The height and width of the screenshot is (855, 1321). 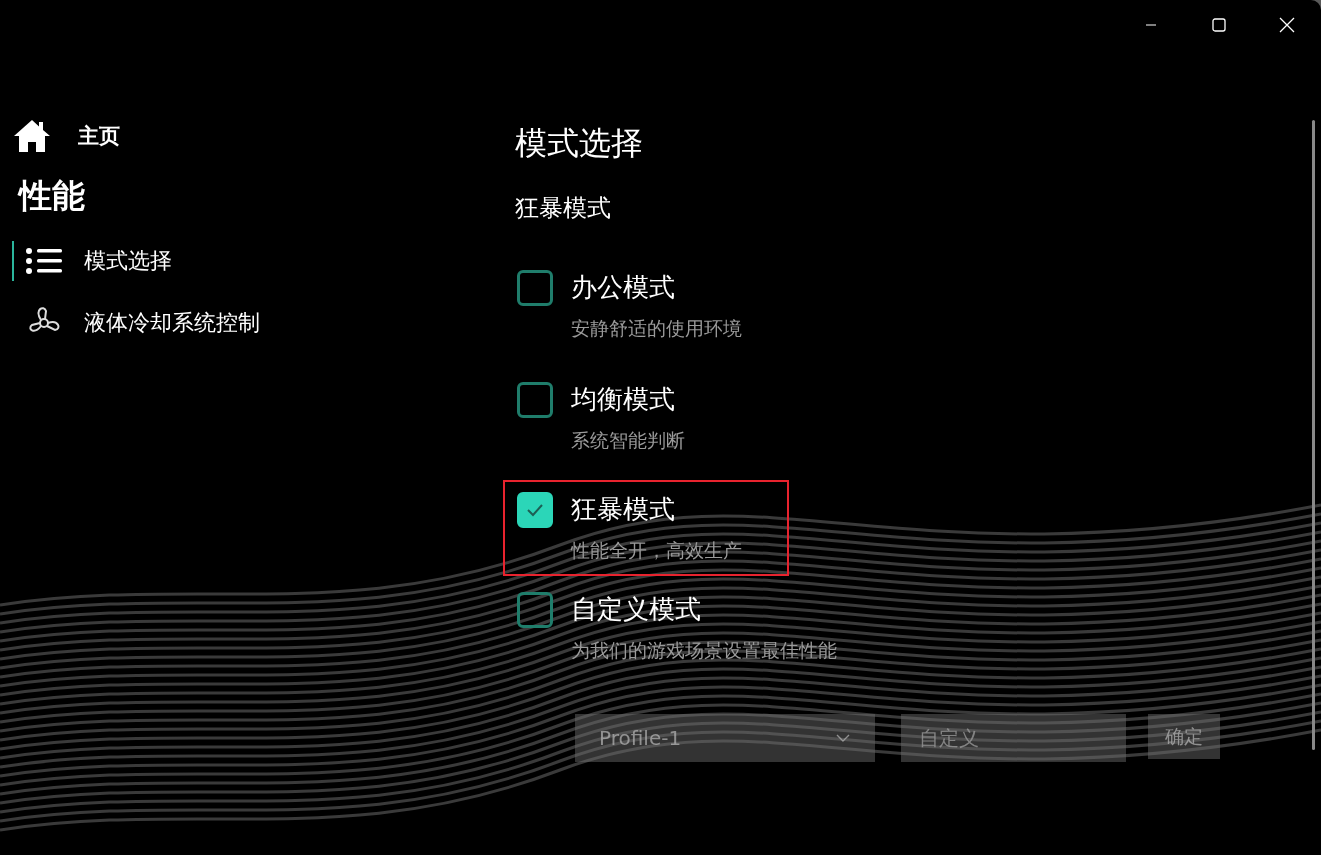 I want to click on home-nav-item: 主页, so click(x=82, y=136).